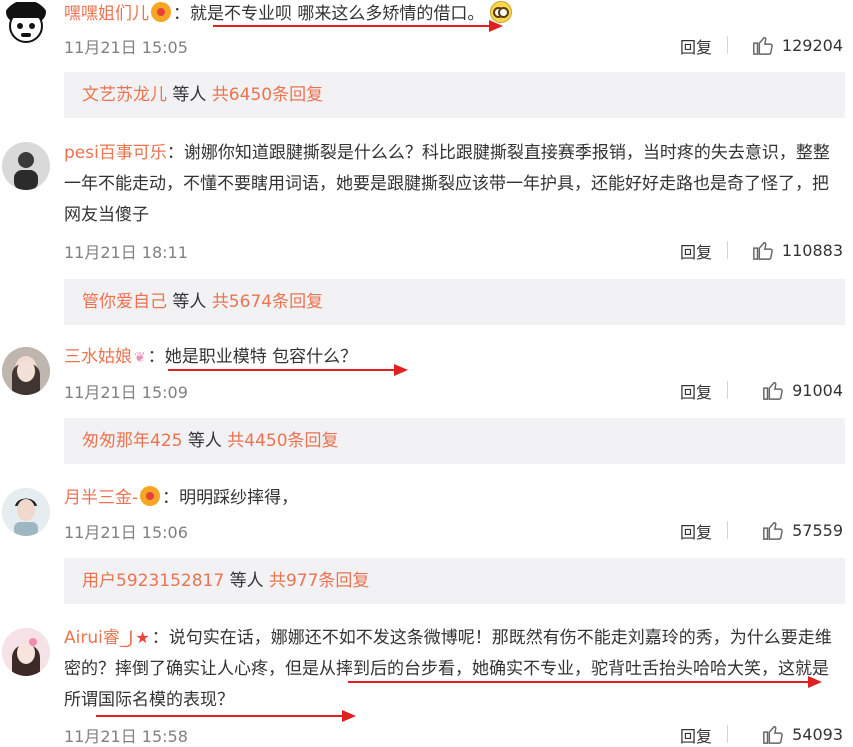 The width and height of the screenshot is (853, 747). What do you see at coordinates (812, 45) in the screenshot?
I see `like-count: 129204` at bounding box center [812, 45].